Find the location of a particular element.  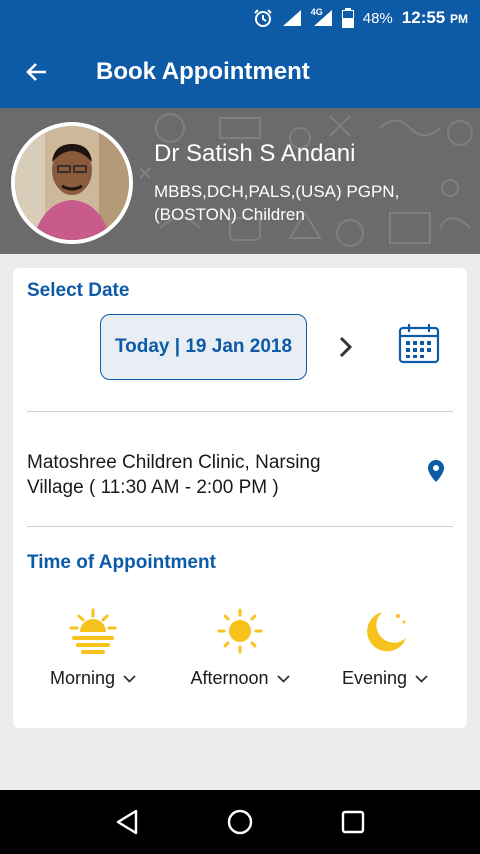

back-button is located at coordinates (37, 72).